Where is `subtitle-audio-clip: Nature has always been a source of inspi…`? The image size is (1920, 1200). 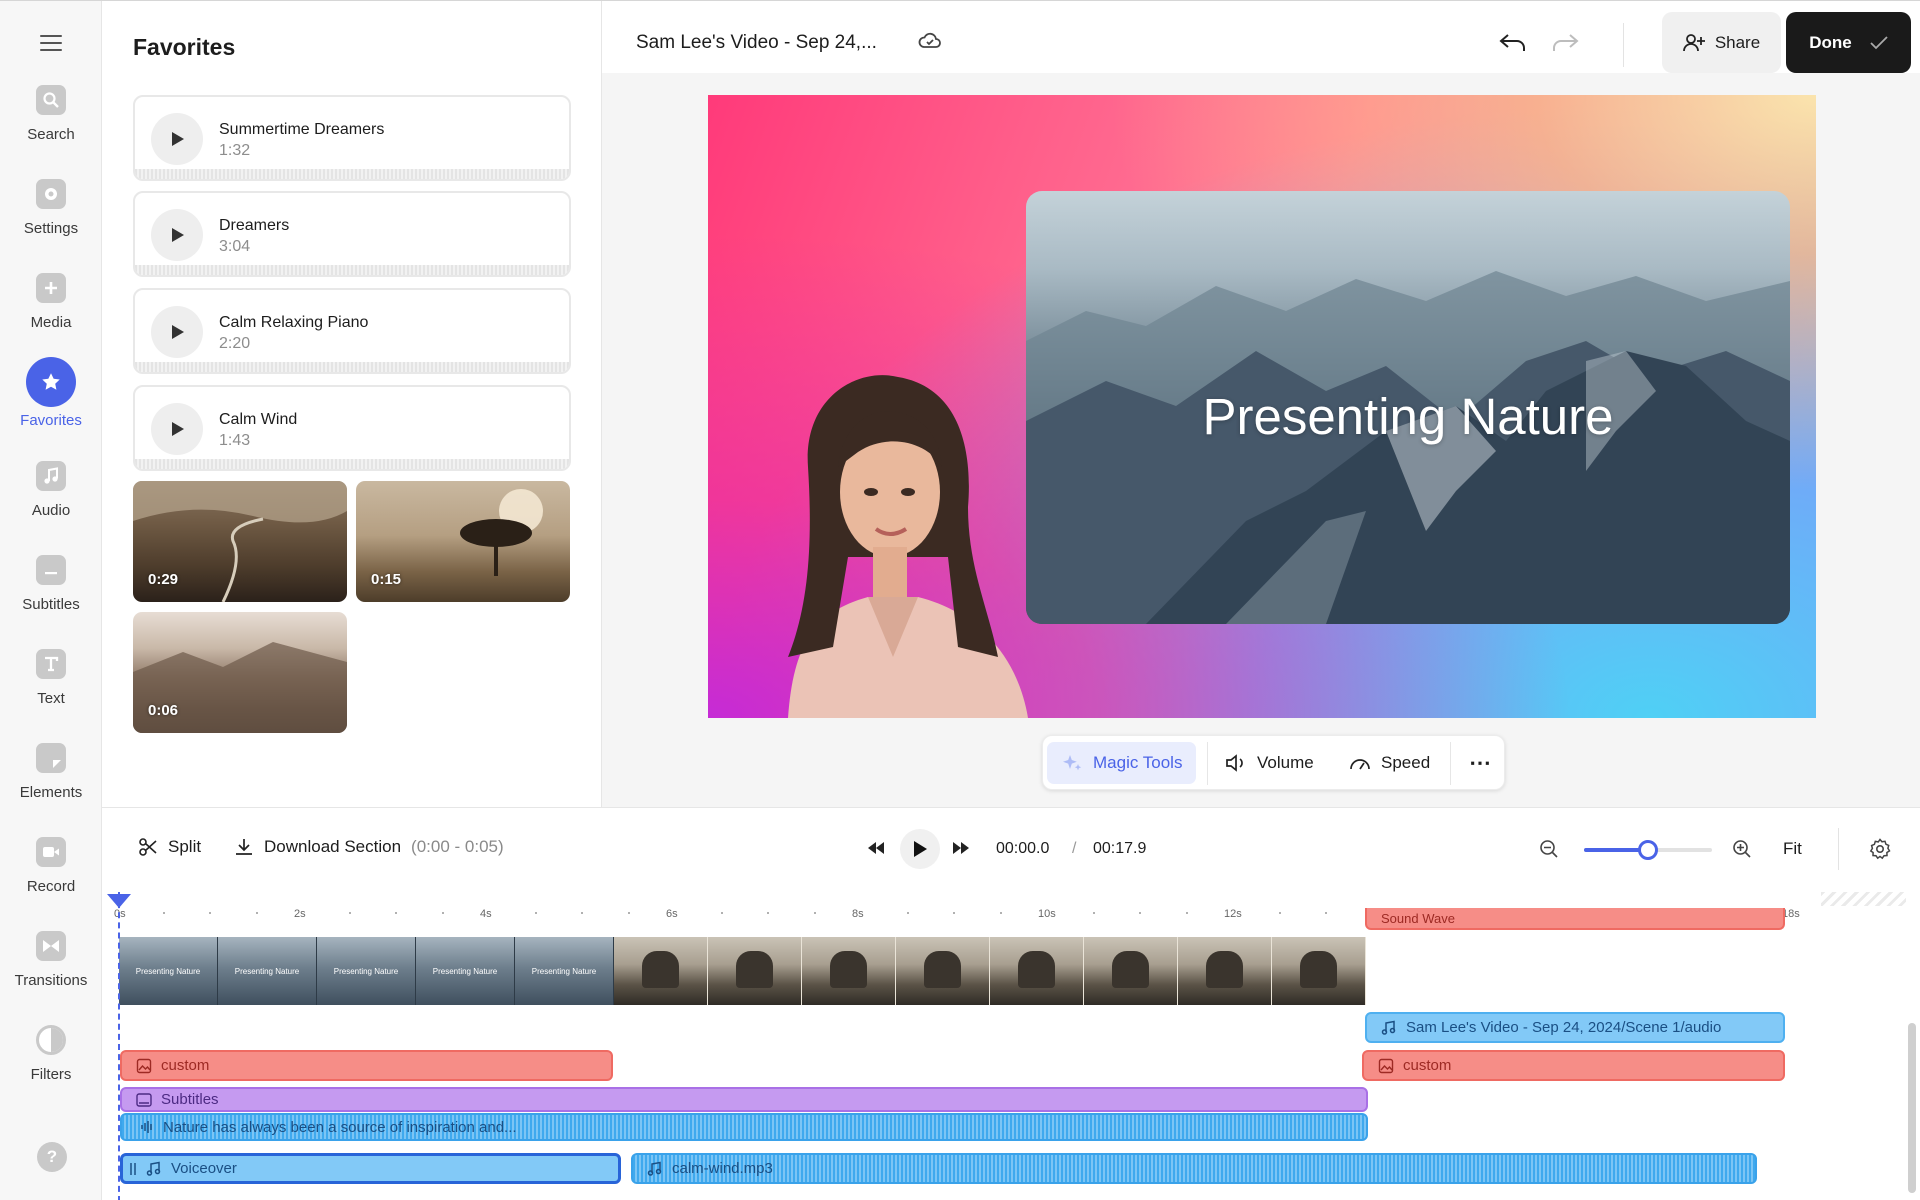 subtitle-audio-clip: Nature has always been a source of inspi… is located at coordinates (744, 1127).